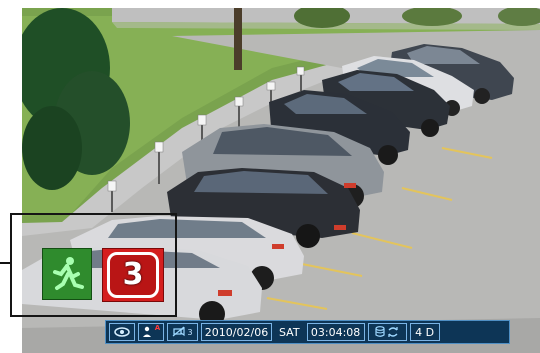  Describe the element at coordinates (289, 332) in the screenshot. I see `day-label: SAT` at that location.